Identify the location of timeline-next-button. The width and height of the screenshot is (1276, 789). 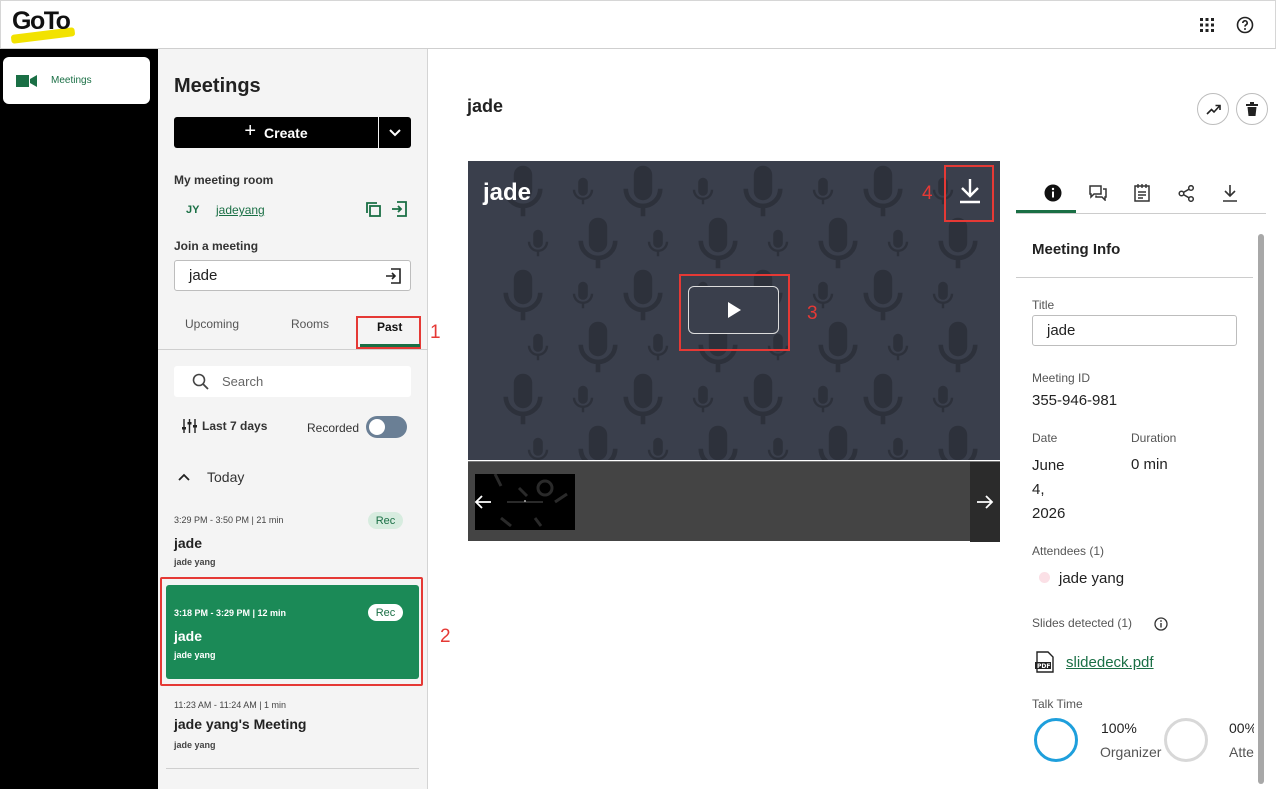
(985, 502).